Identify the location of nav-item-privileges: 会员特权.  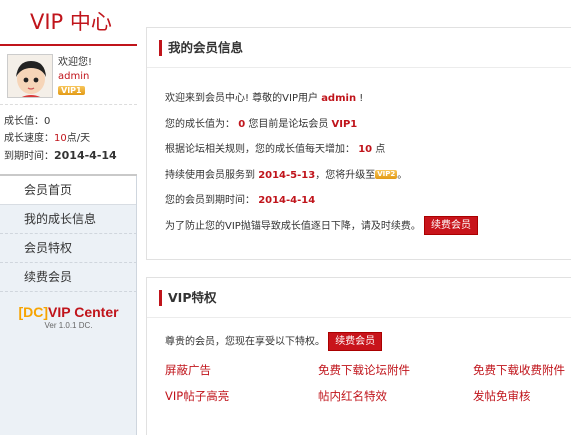
(68, 248).